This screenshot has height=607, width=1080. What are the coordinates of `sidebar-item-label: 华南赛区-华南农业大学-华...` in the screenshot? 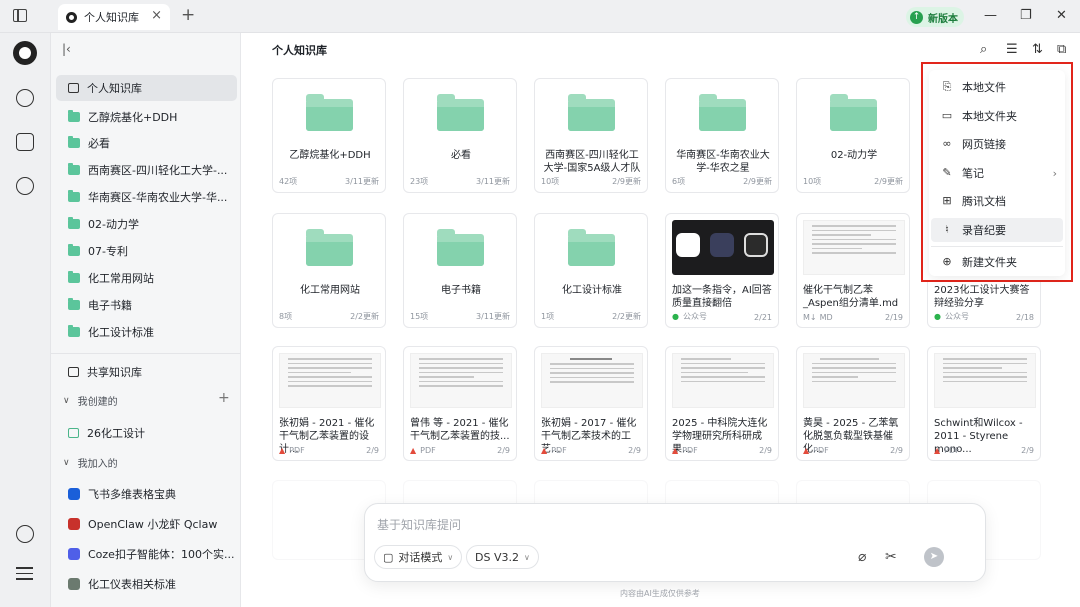 It's located at (158, 197).